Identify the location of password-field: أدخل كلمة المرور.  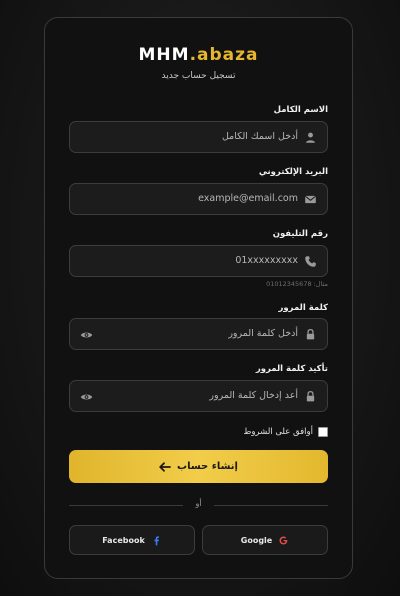
(198, 334).